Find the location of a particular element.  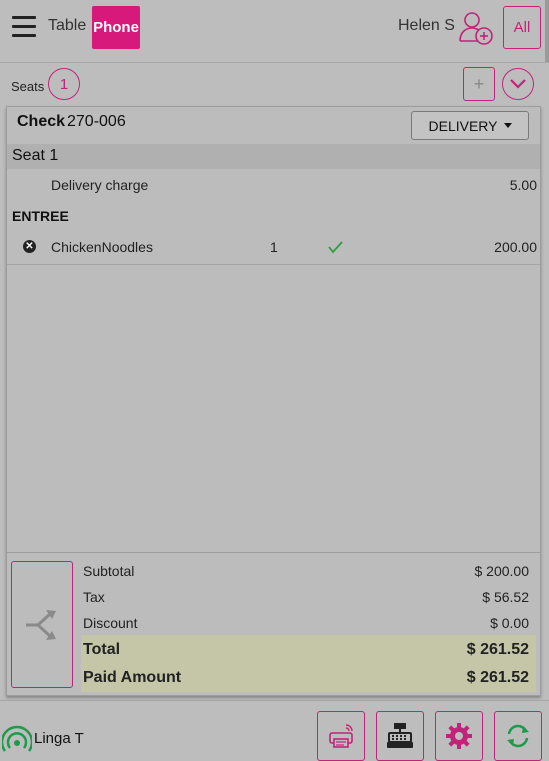

sync-button is located at coordinates (518, 736).